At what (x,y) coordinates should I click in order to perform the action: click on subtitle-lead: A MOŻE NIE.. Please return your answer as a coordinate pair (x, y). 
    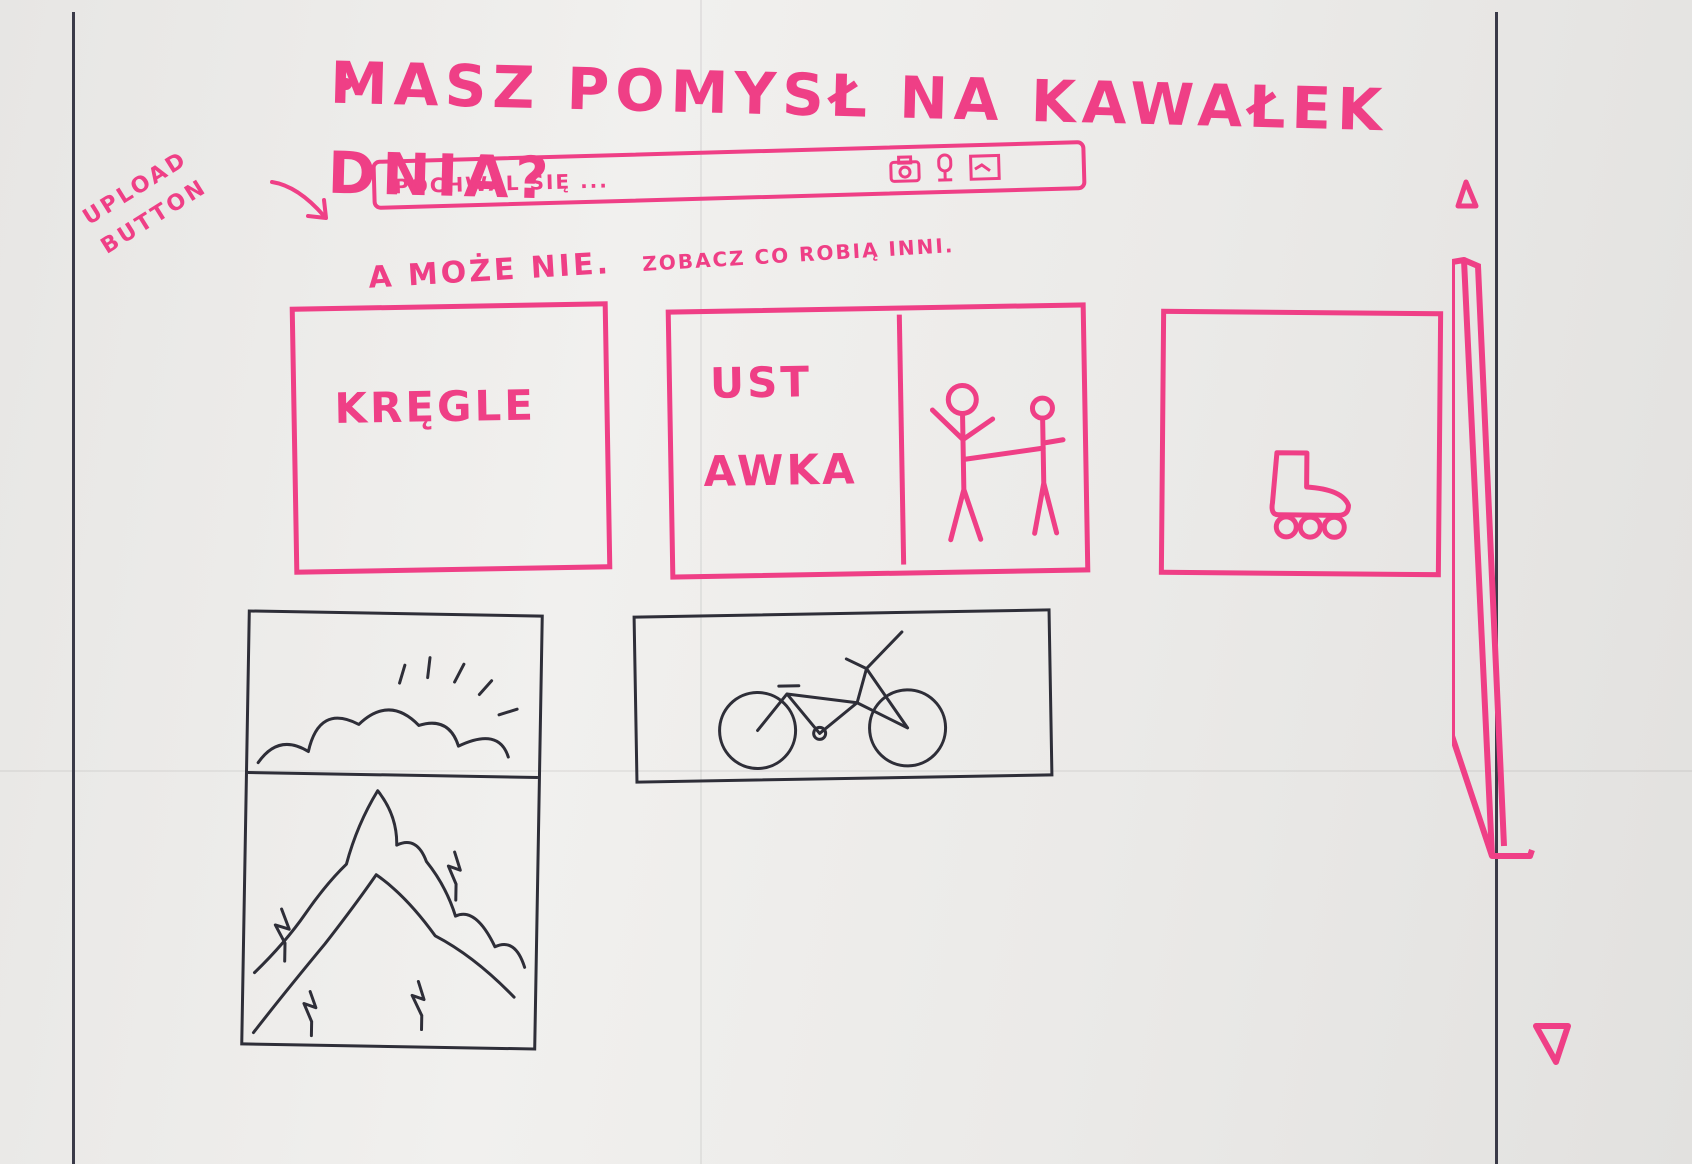
    Looking at the image, I should click on (489, 271).